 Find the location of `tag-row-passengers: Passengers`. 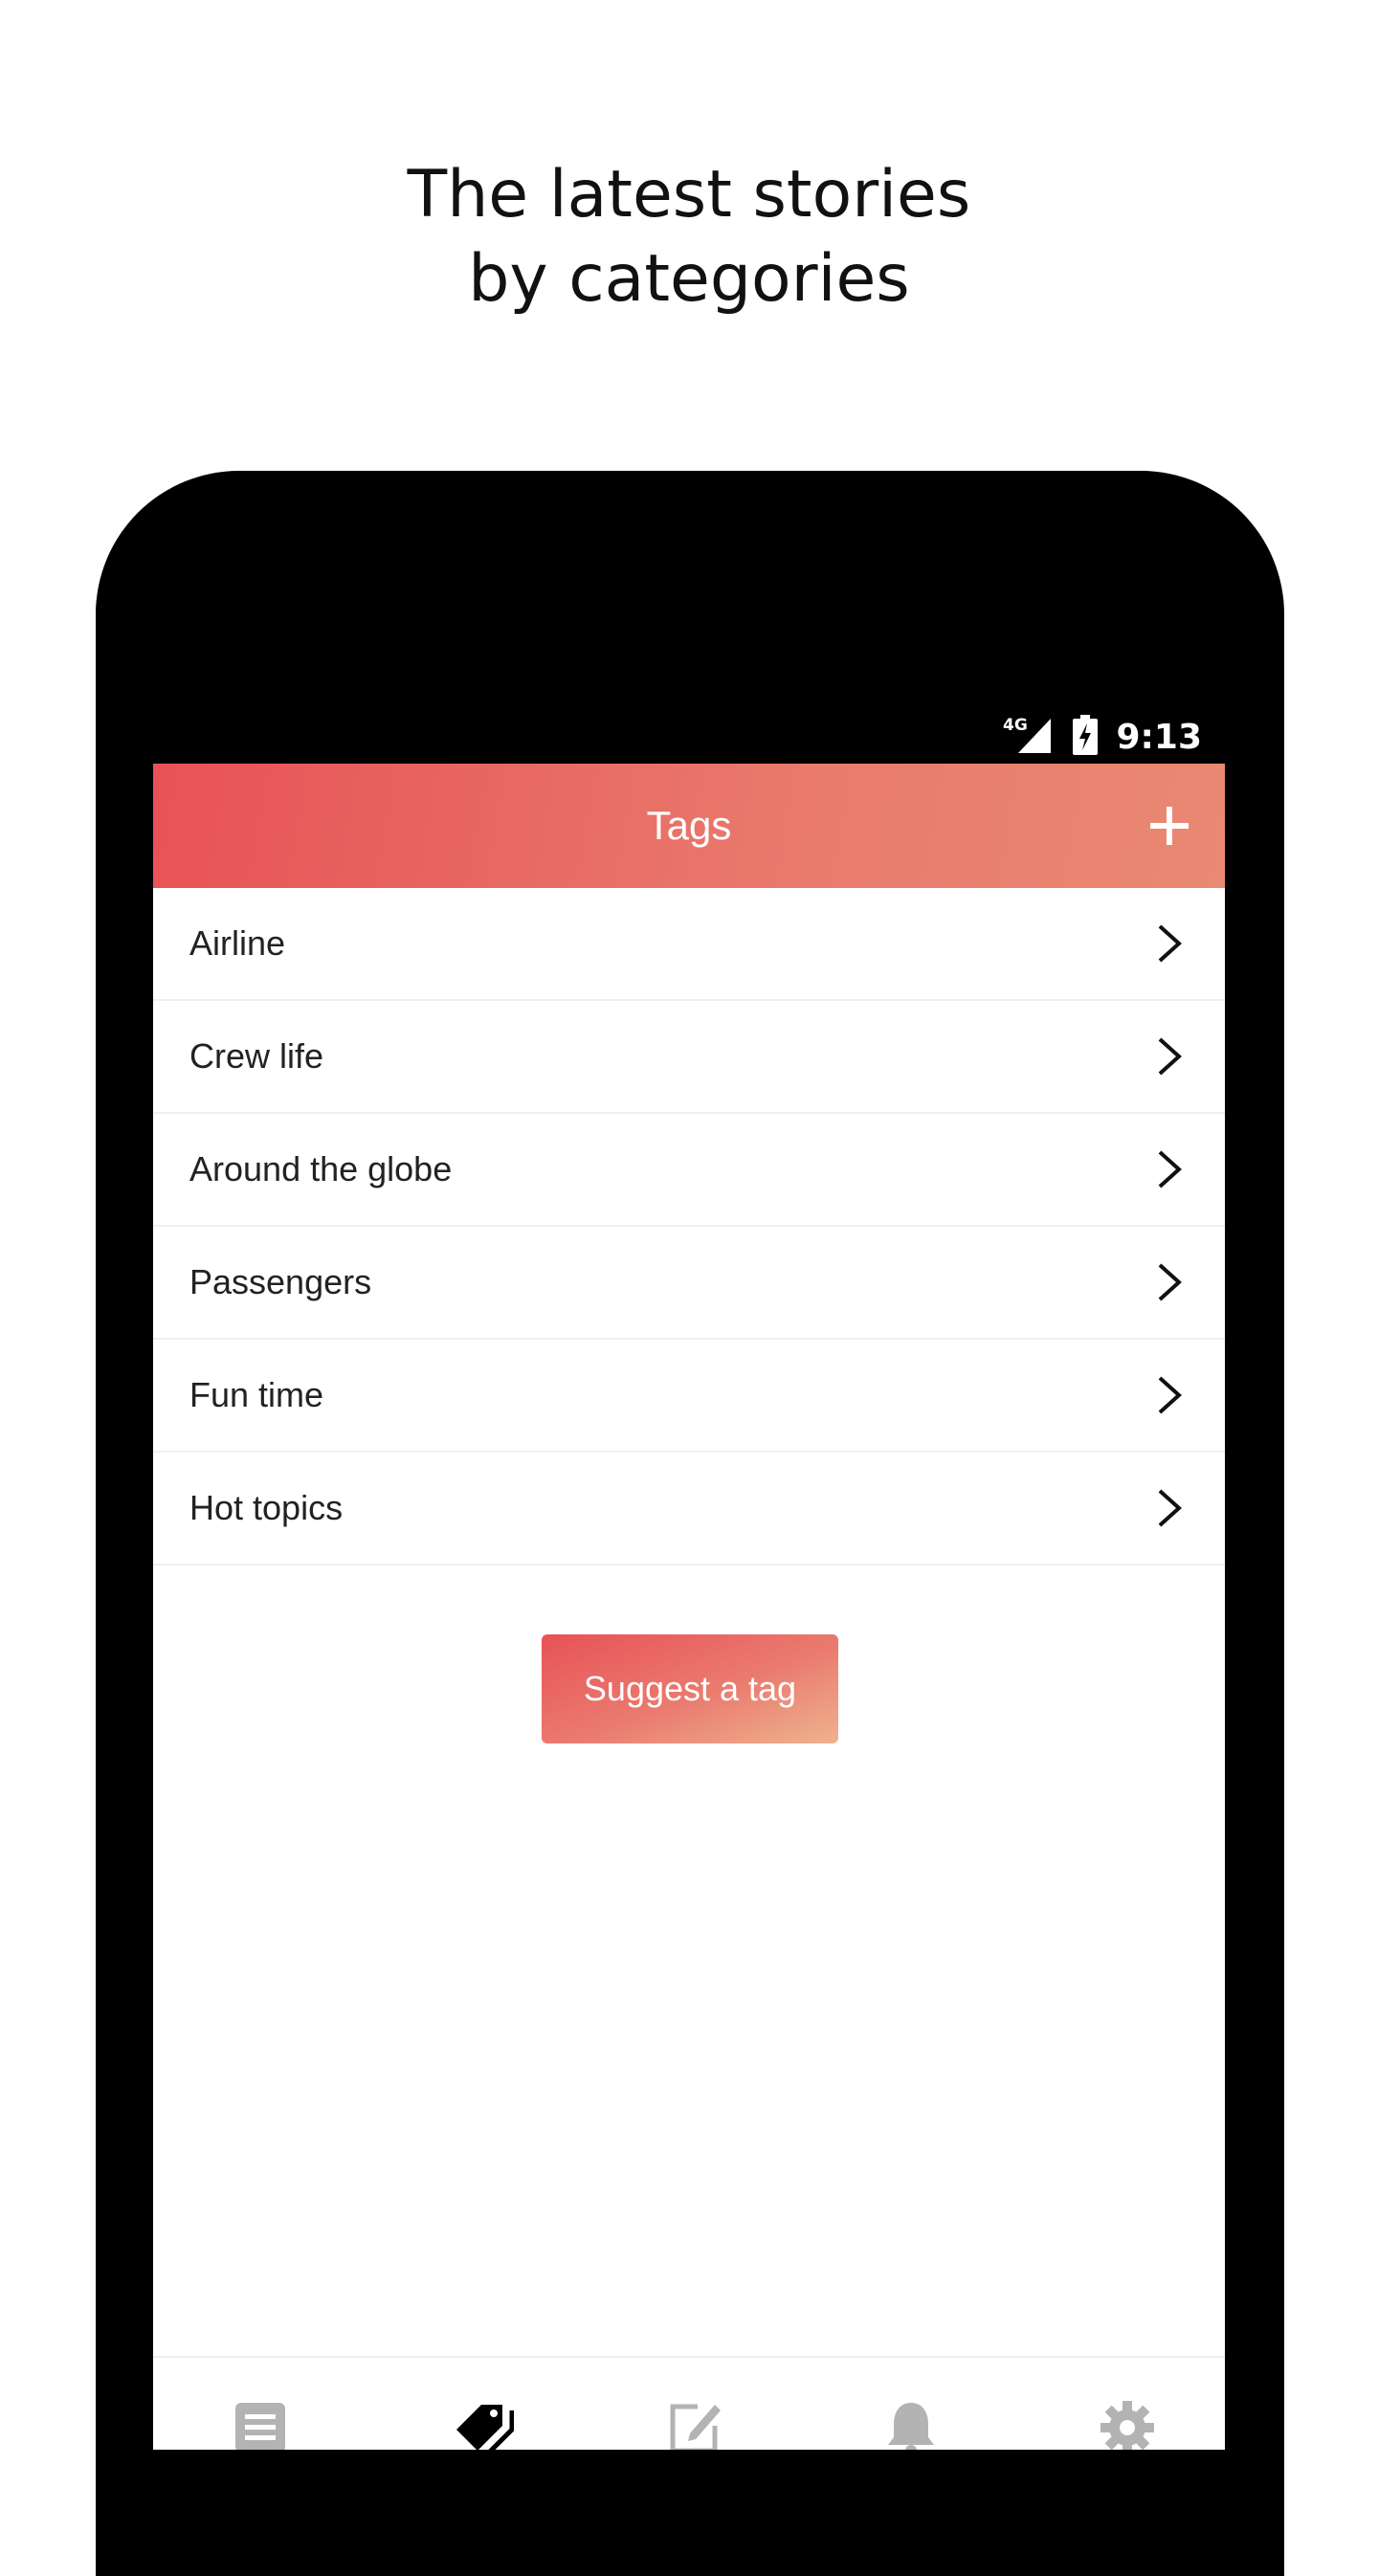

tag-row-passengers: Passengers is located at coordinates (689, 1283).